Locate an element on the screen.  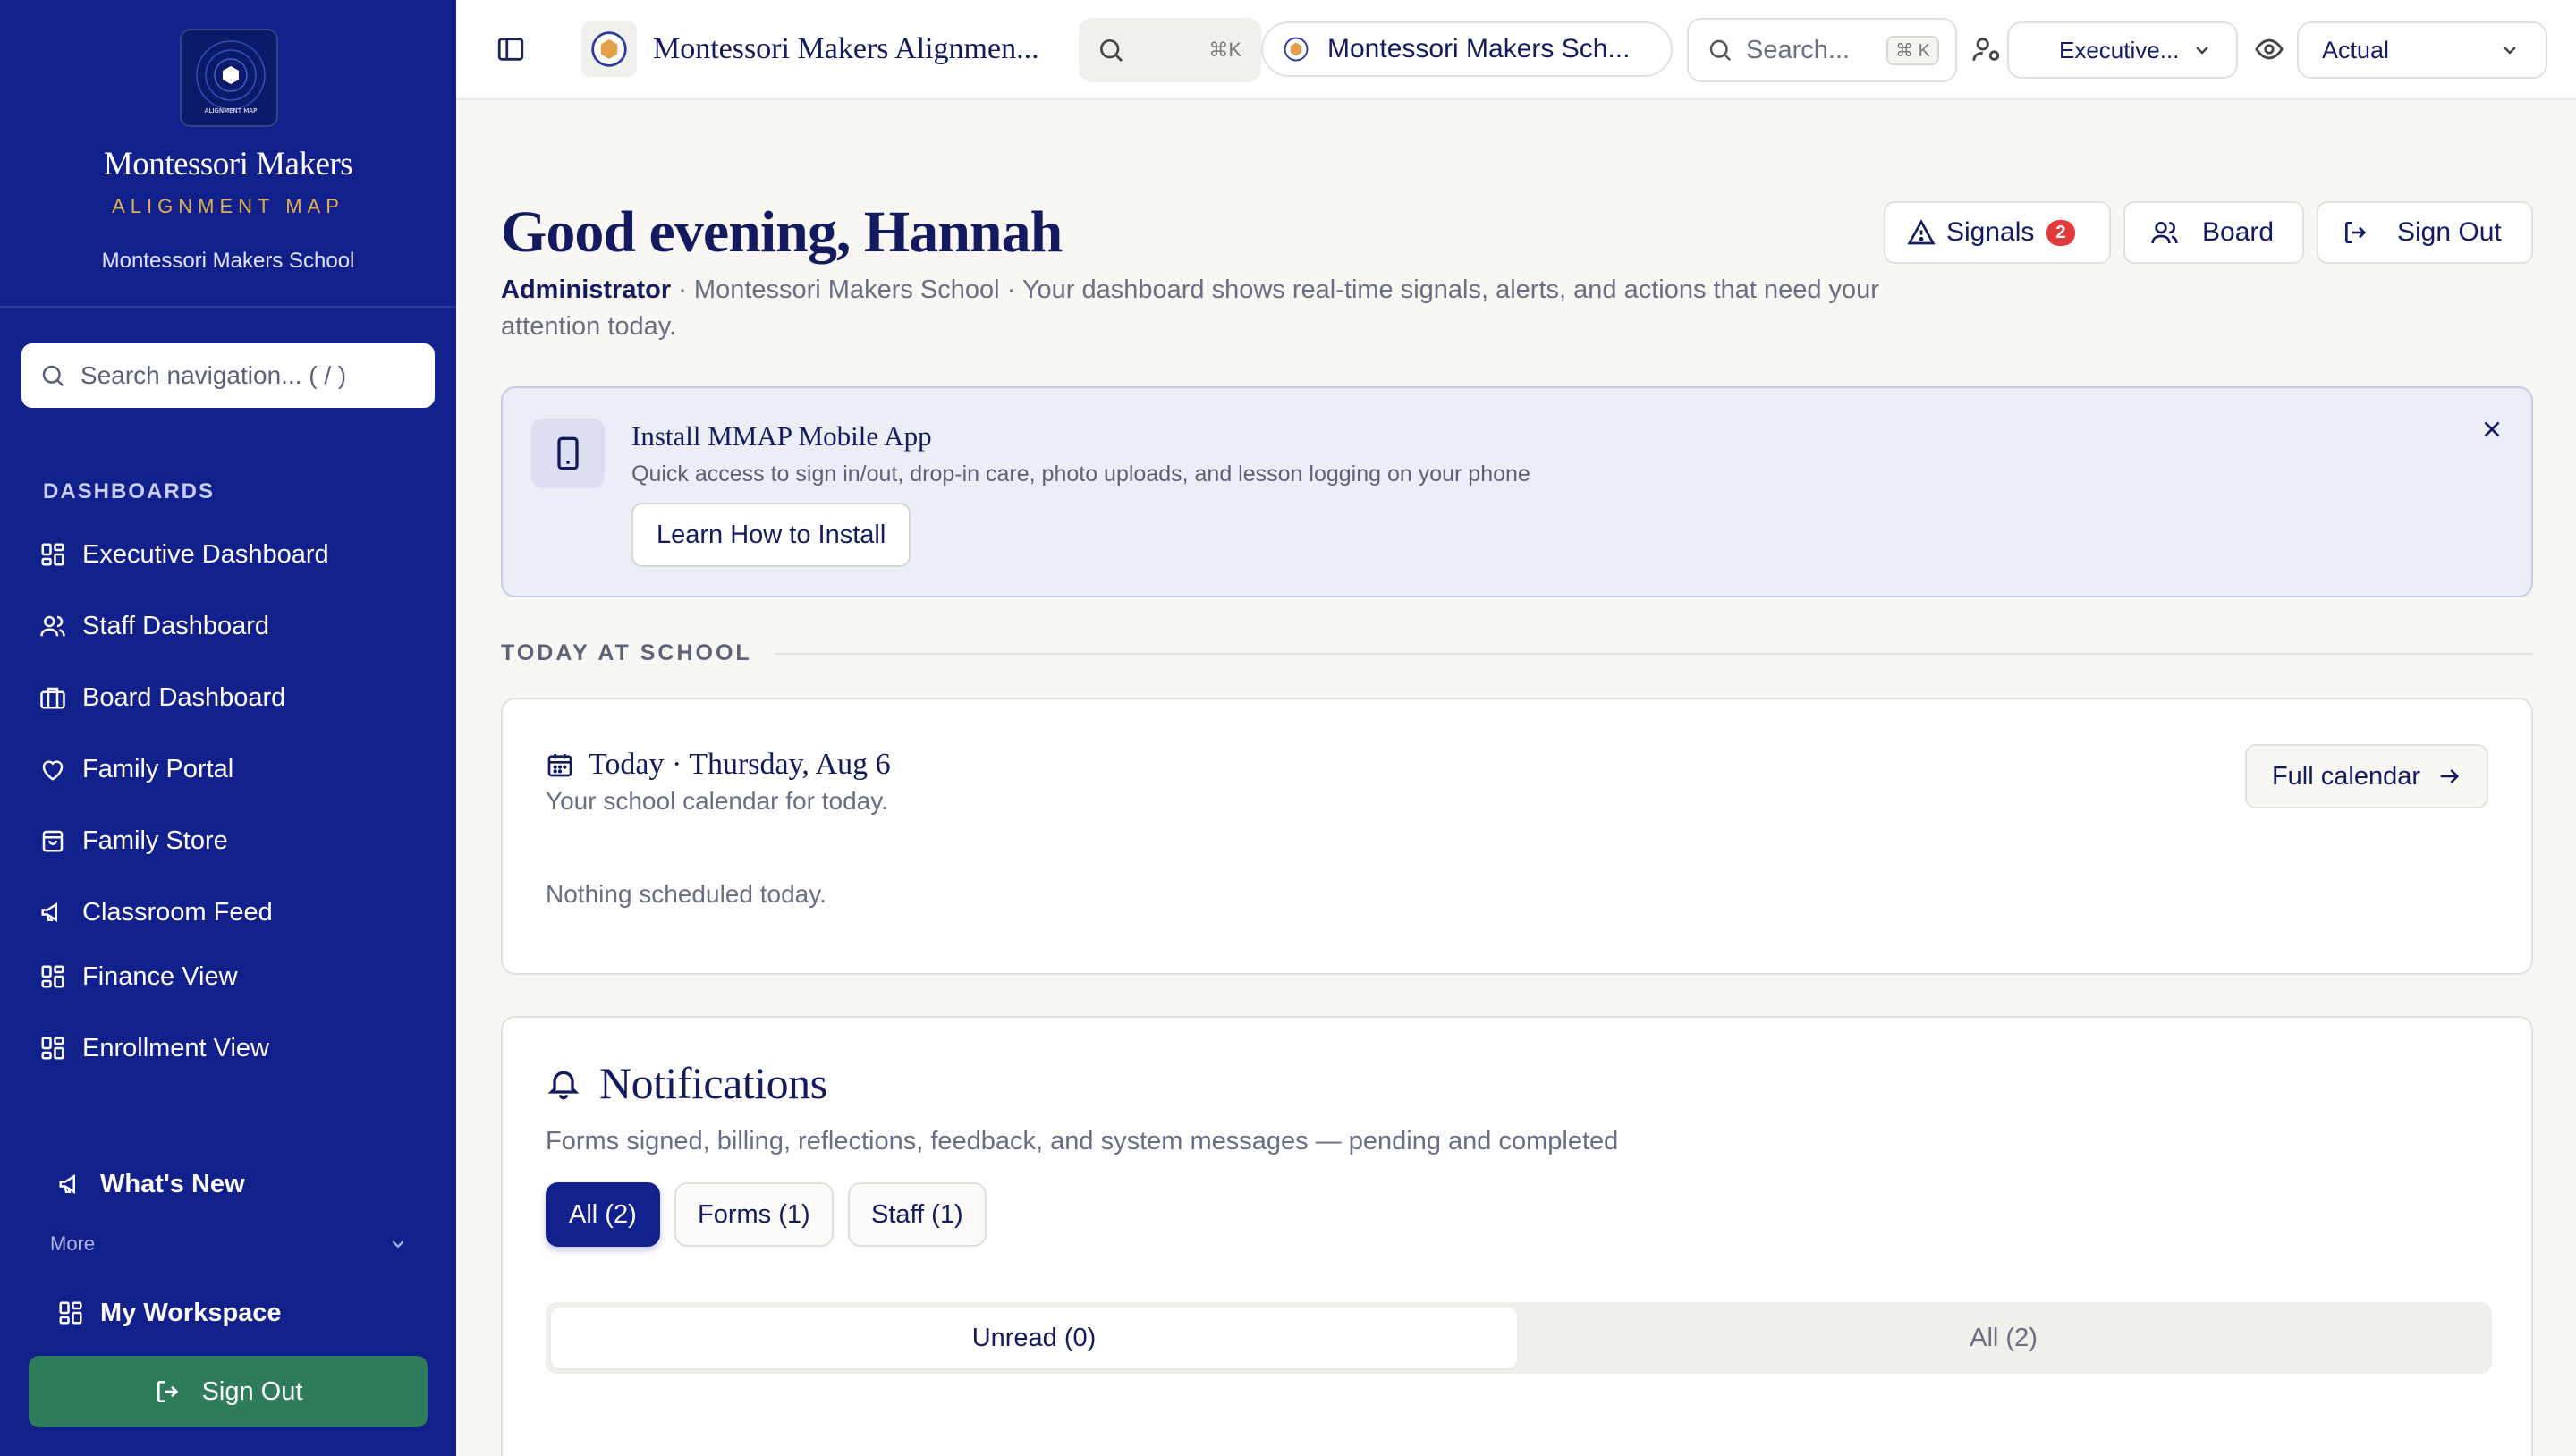
brand-title: Montessori Makers is located at coordinates (228, 164).